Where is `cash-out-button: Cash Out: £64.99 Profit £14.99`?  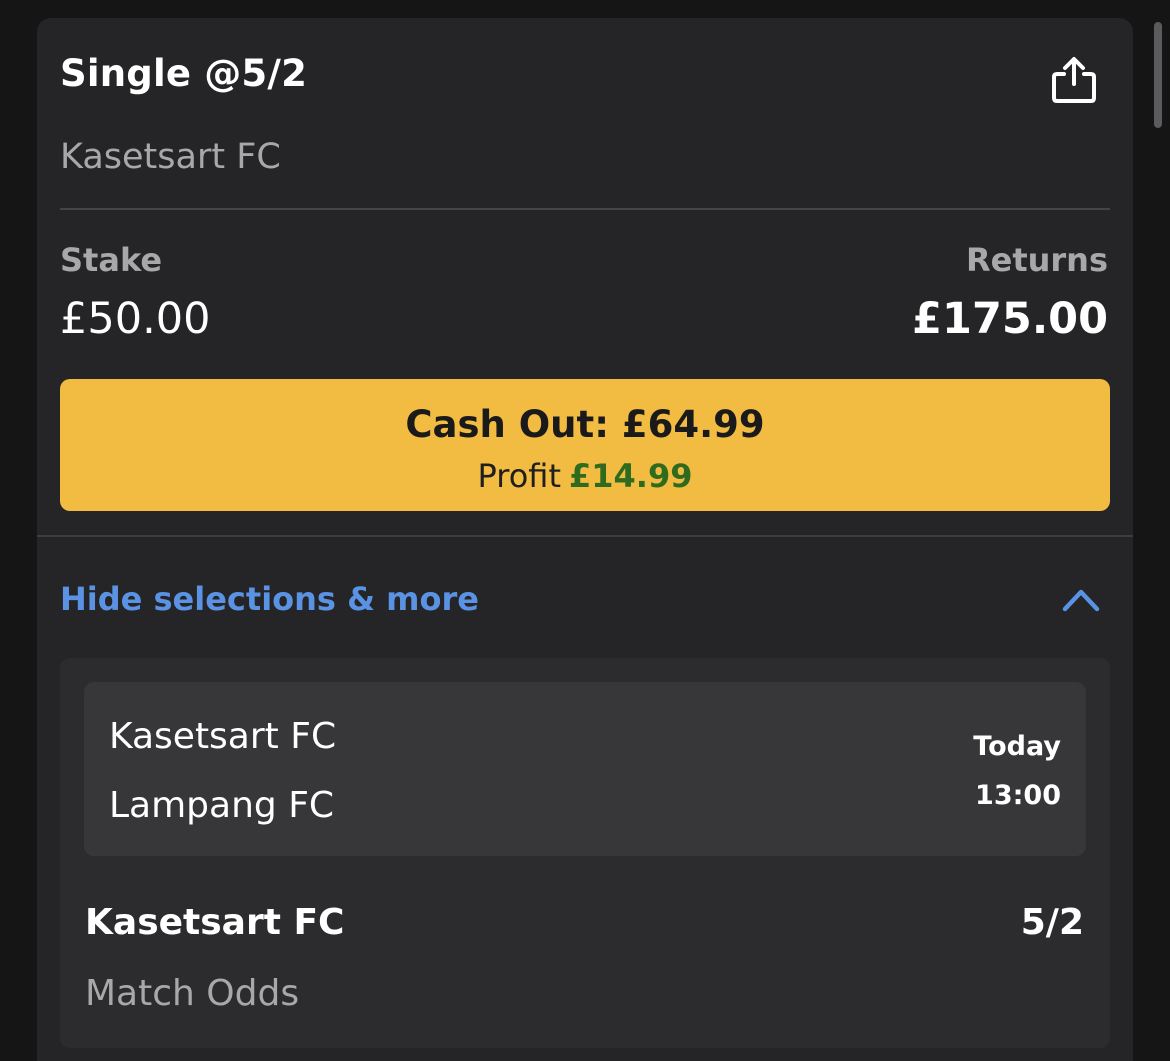
cash-out-button: Cash Out: £64.99 Profit £14.99 is located at coordinates (585, 445).